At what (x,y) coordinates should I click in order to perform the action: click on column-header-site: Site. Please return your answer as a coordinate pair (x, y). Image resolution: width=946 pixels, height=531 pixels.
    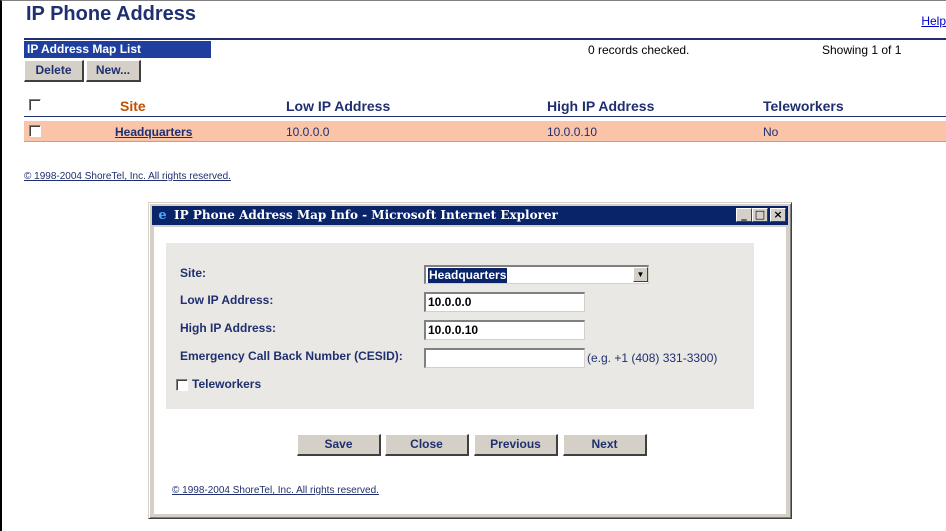
    Looking at the image, I should click on (133, 106).